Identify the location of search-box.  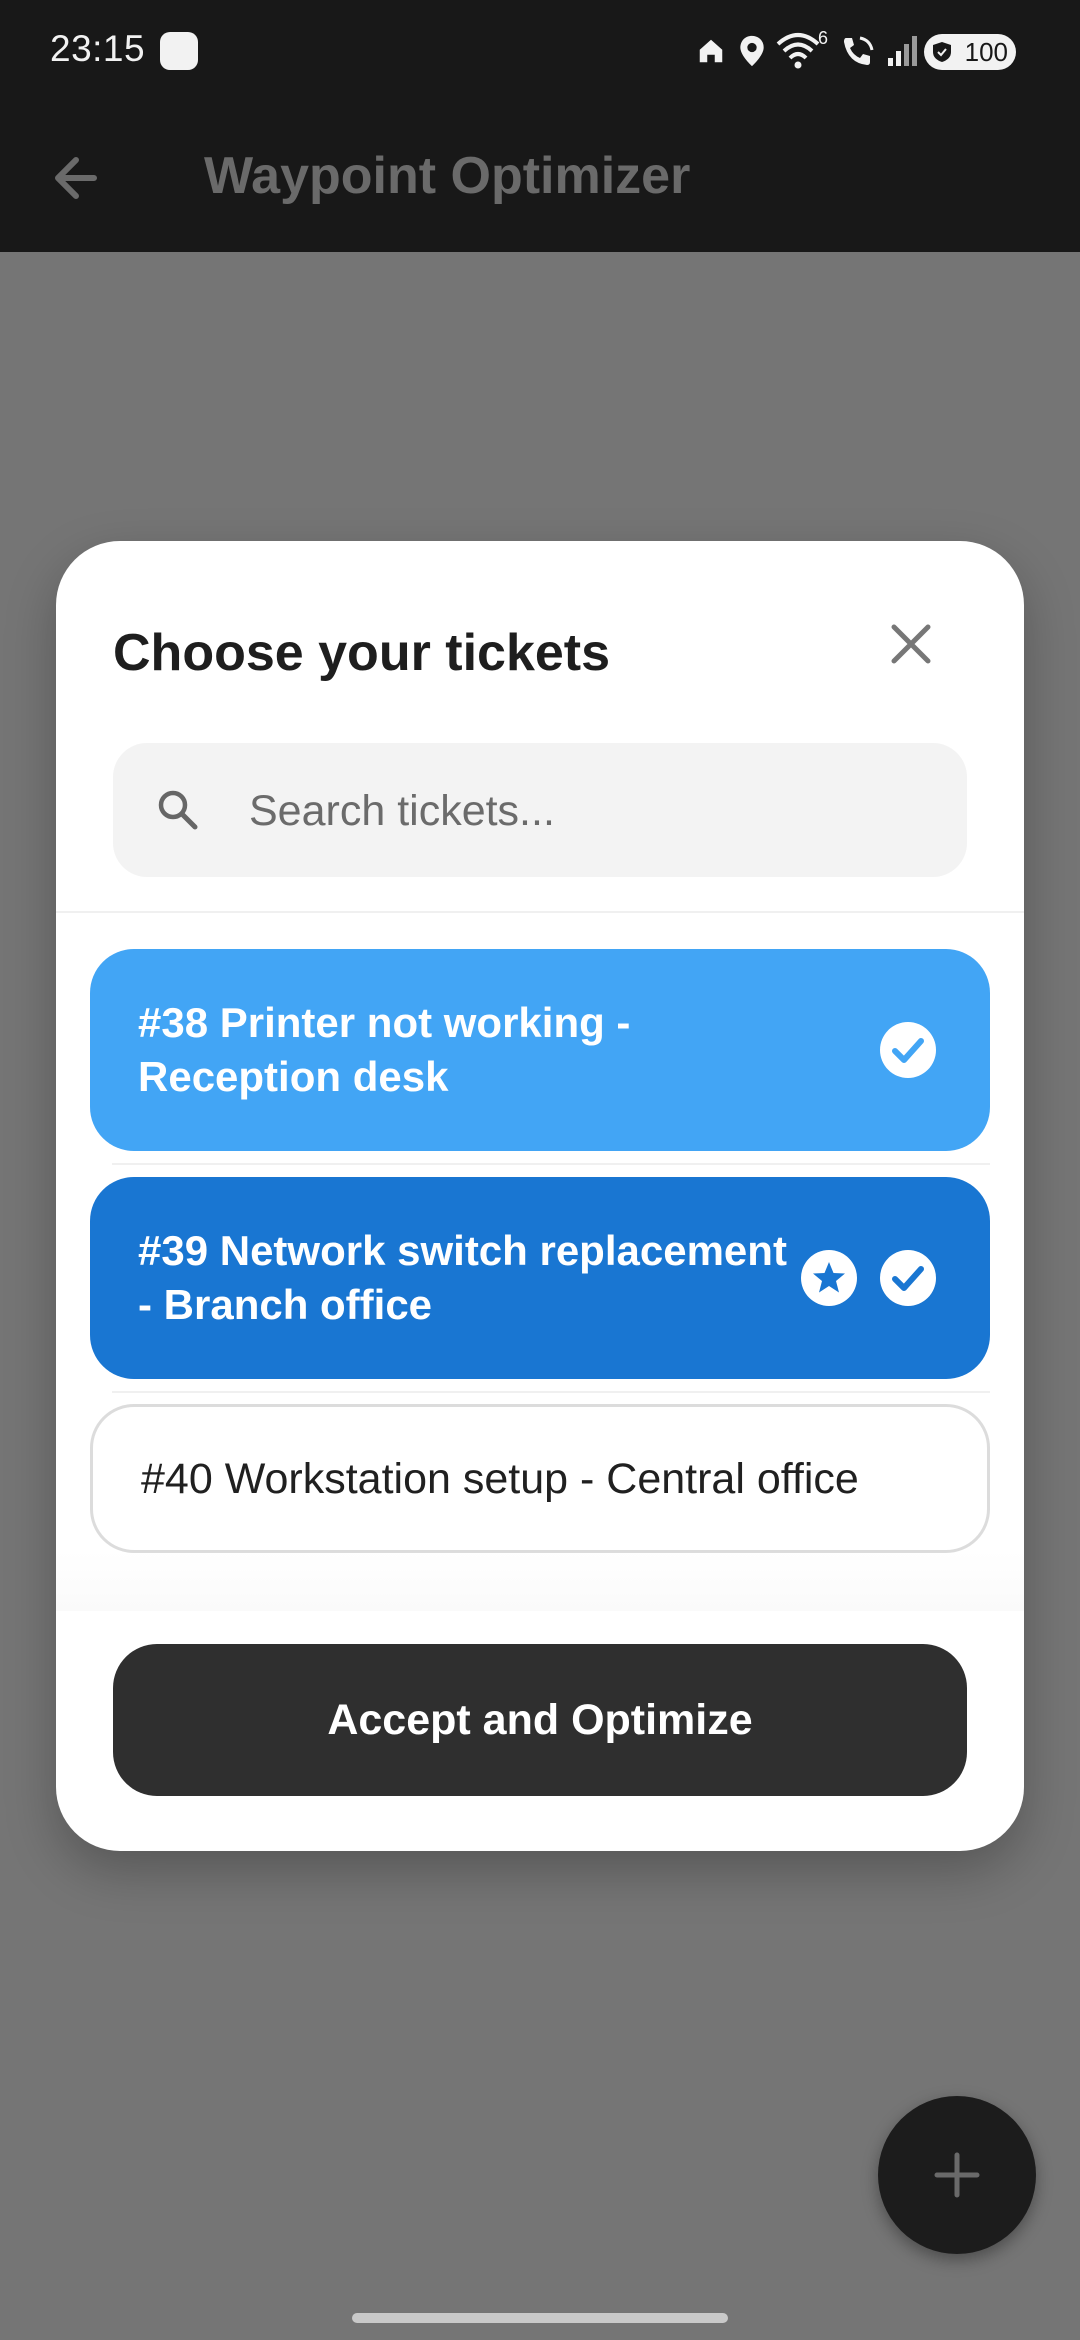
(540, 810).